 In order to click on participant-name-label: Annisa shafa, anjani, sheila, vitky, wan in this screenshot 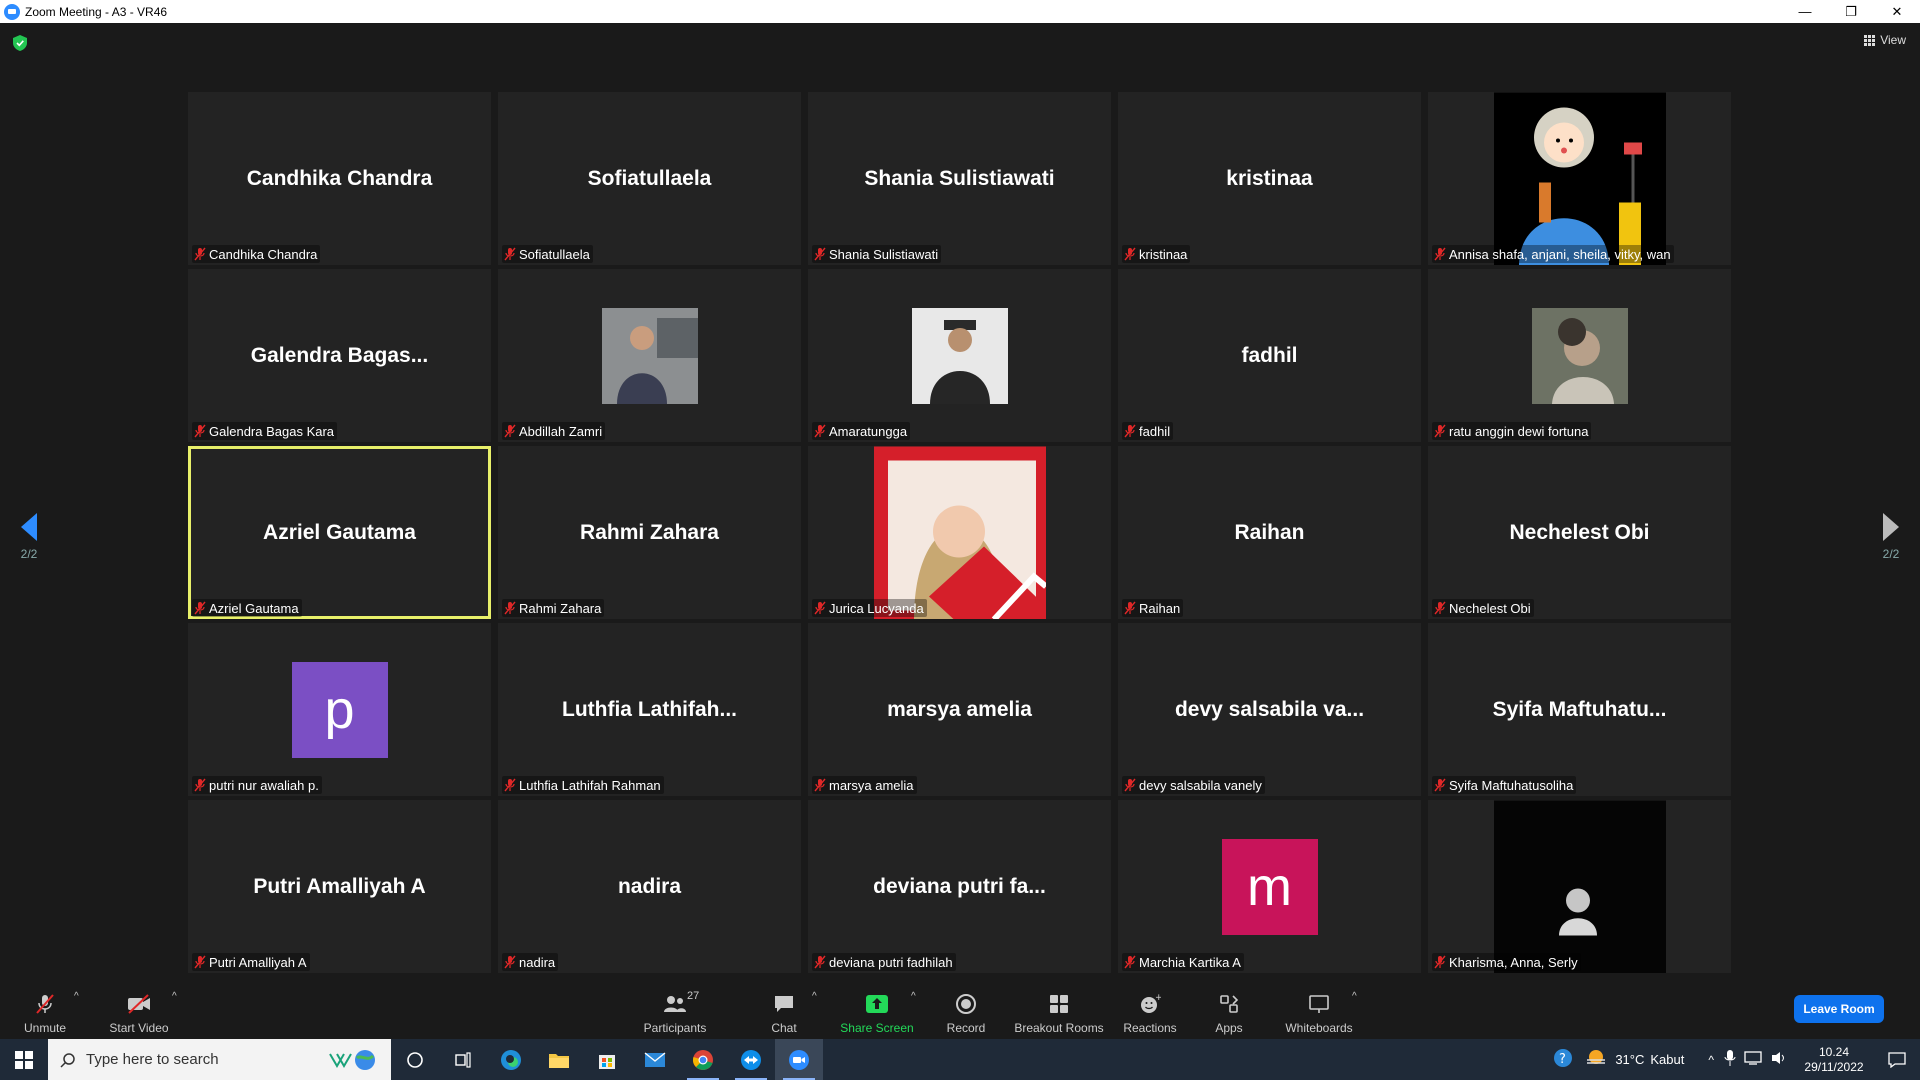, I will do `click(1560, 254)`.